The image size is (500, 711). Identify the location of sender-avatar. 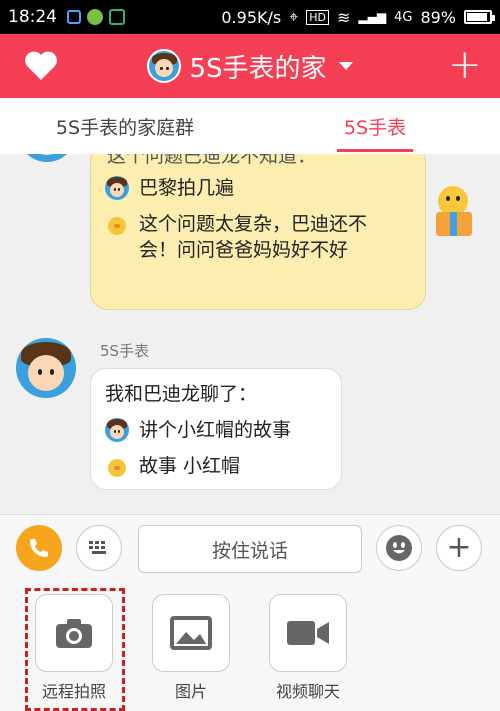
(46, 368).